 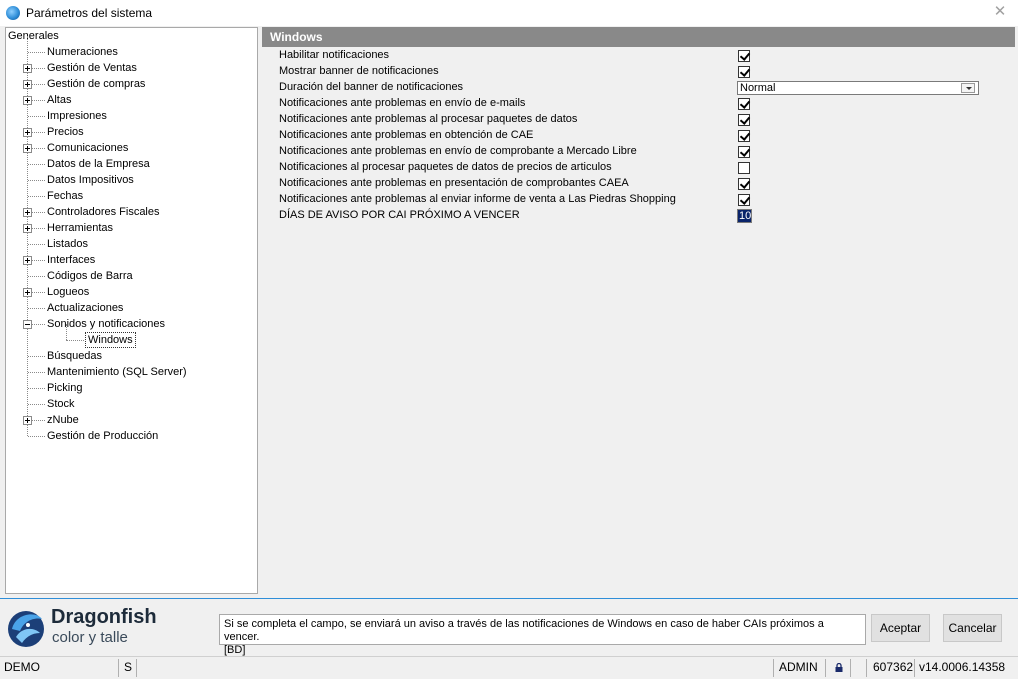 What do you see at coordinates (131, 180) in the screenshot?
I see `tree-item-datos-impositivos: Datos Impositivos` at bounding box center [131, 180].